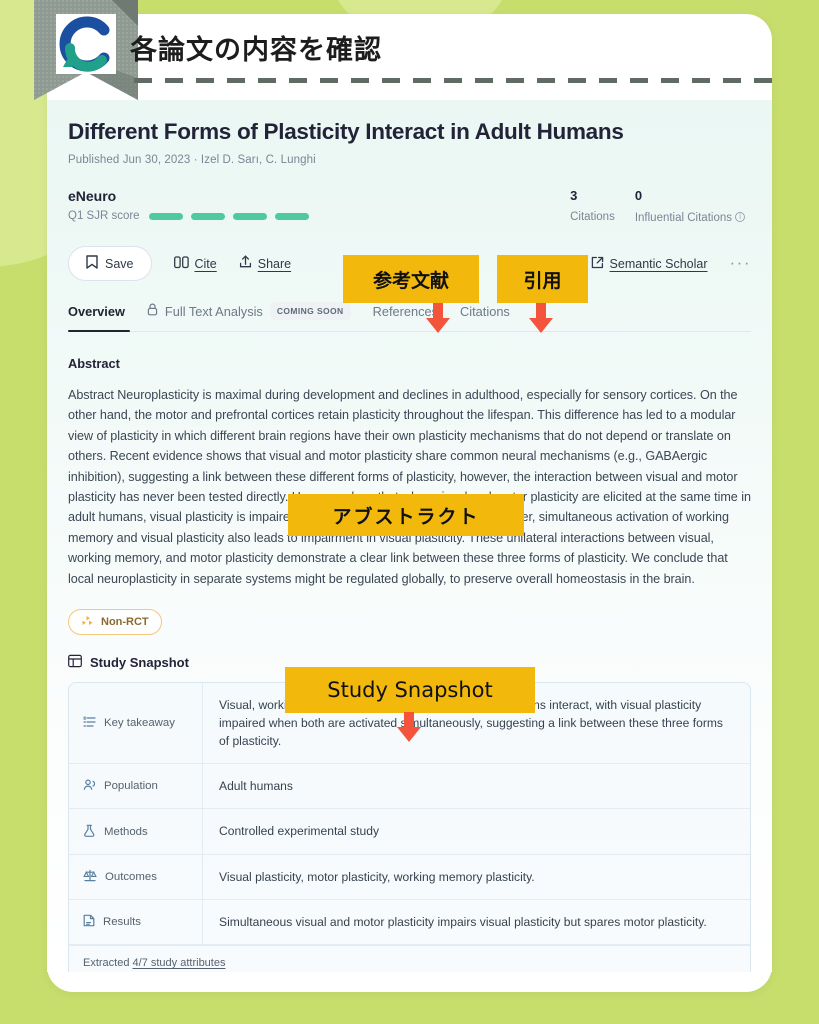  I want to click on callout-study-snapshot: Study Snapshot, so click(410, 690).